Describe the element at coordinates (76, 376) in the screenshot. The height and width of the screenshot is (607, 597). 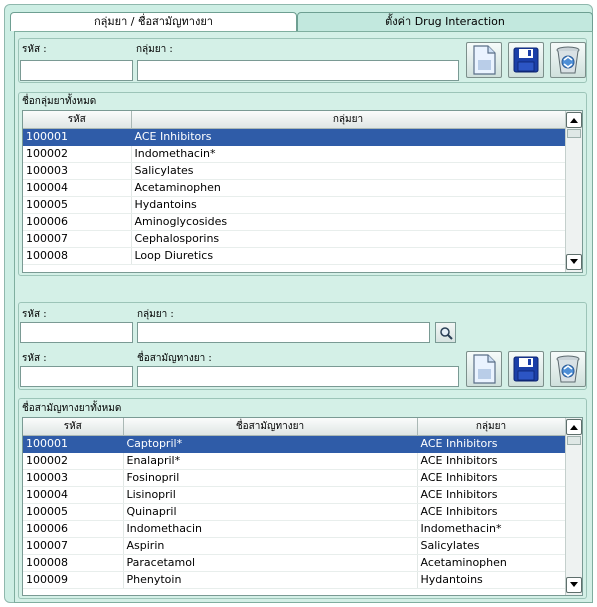
I see `generic-code-field` at that location.